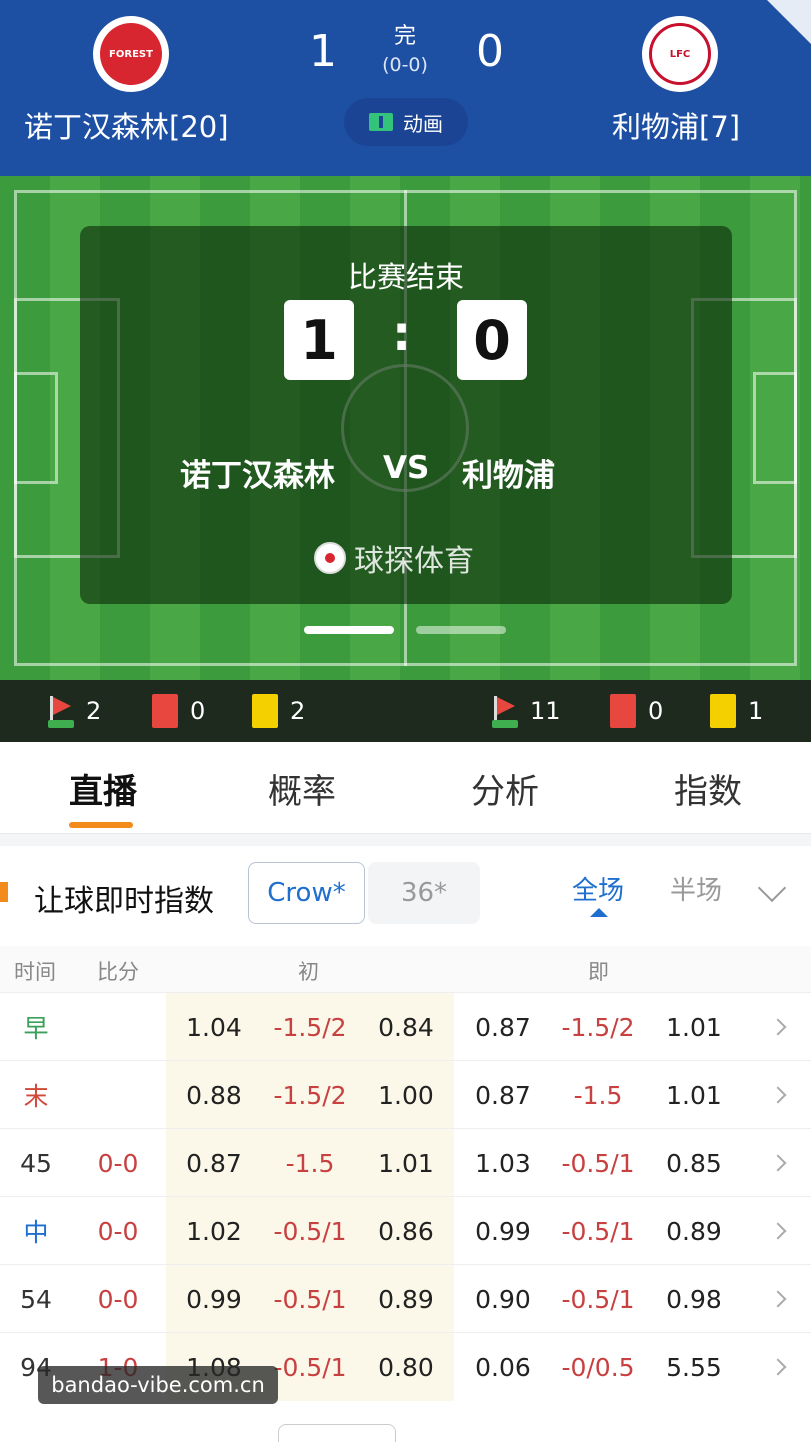  I want to click on away-team-name: 利物浦[7], so click(676, 125).